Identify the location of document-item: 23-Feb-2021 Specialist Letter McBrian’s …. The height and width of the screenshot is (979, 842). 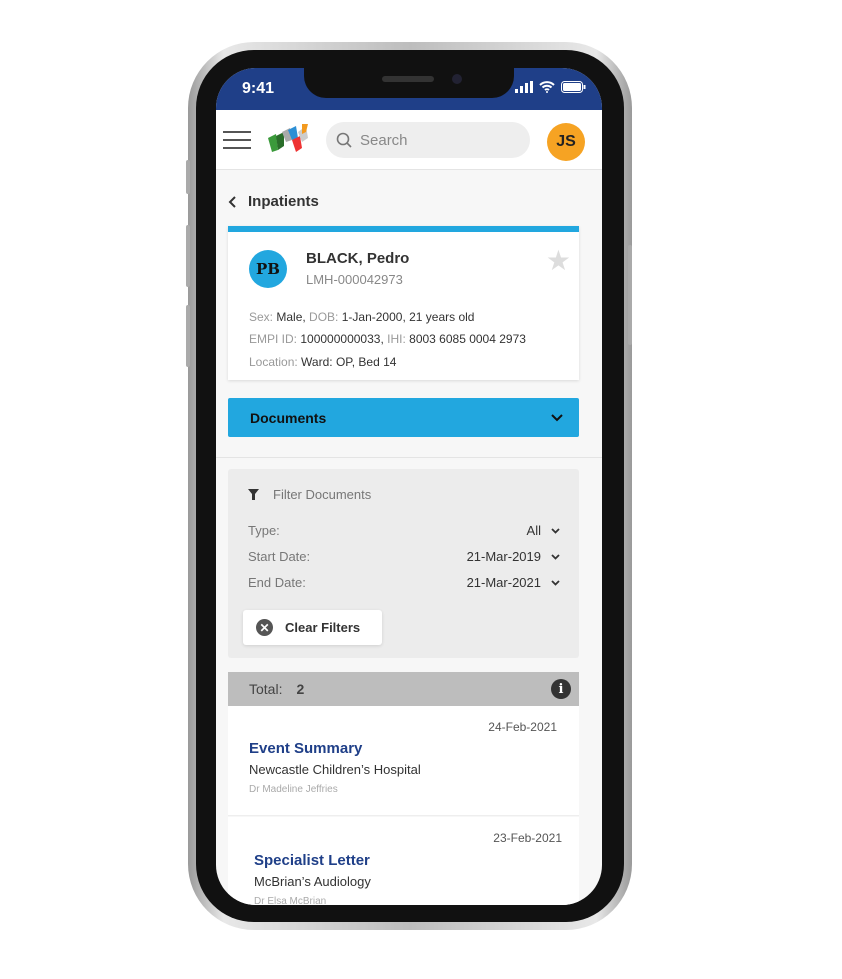
(403, 861).